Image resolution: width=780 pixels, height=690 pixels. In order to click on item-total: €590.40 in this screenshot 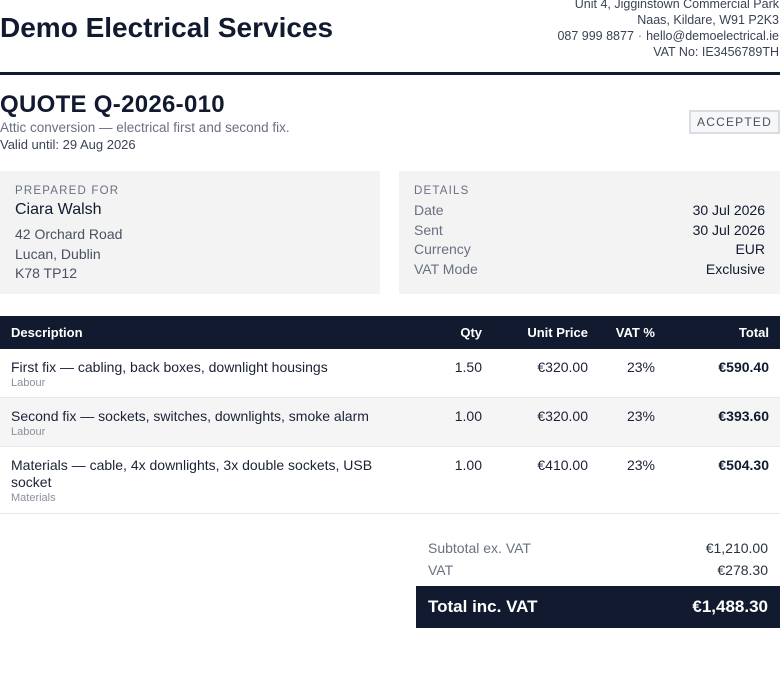, I will do `click(743, 367)`.